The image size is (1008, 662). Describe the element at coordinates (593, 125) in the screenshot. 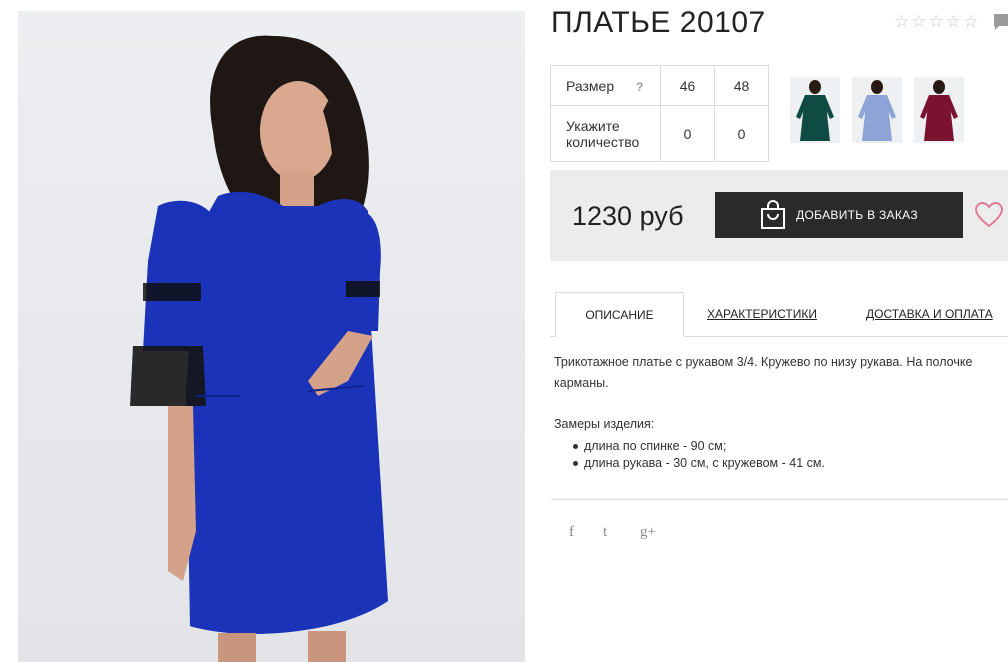

I see `quantity-label-line1: Укажите` at that location.